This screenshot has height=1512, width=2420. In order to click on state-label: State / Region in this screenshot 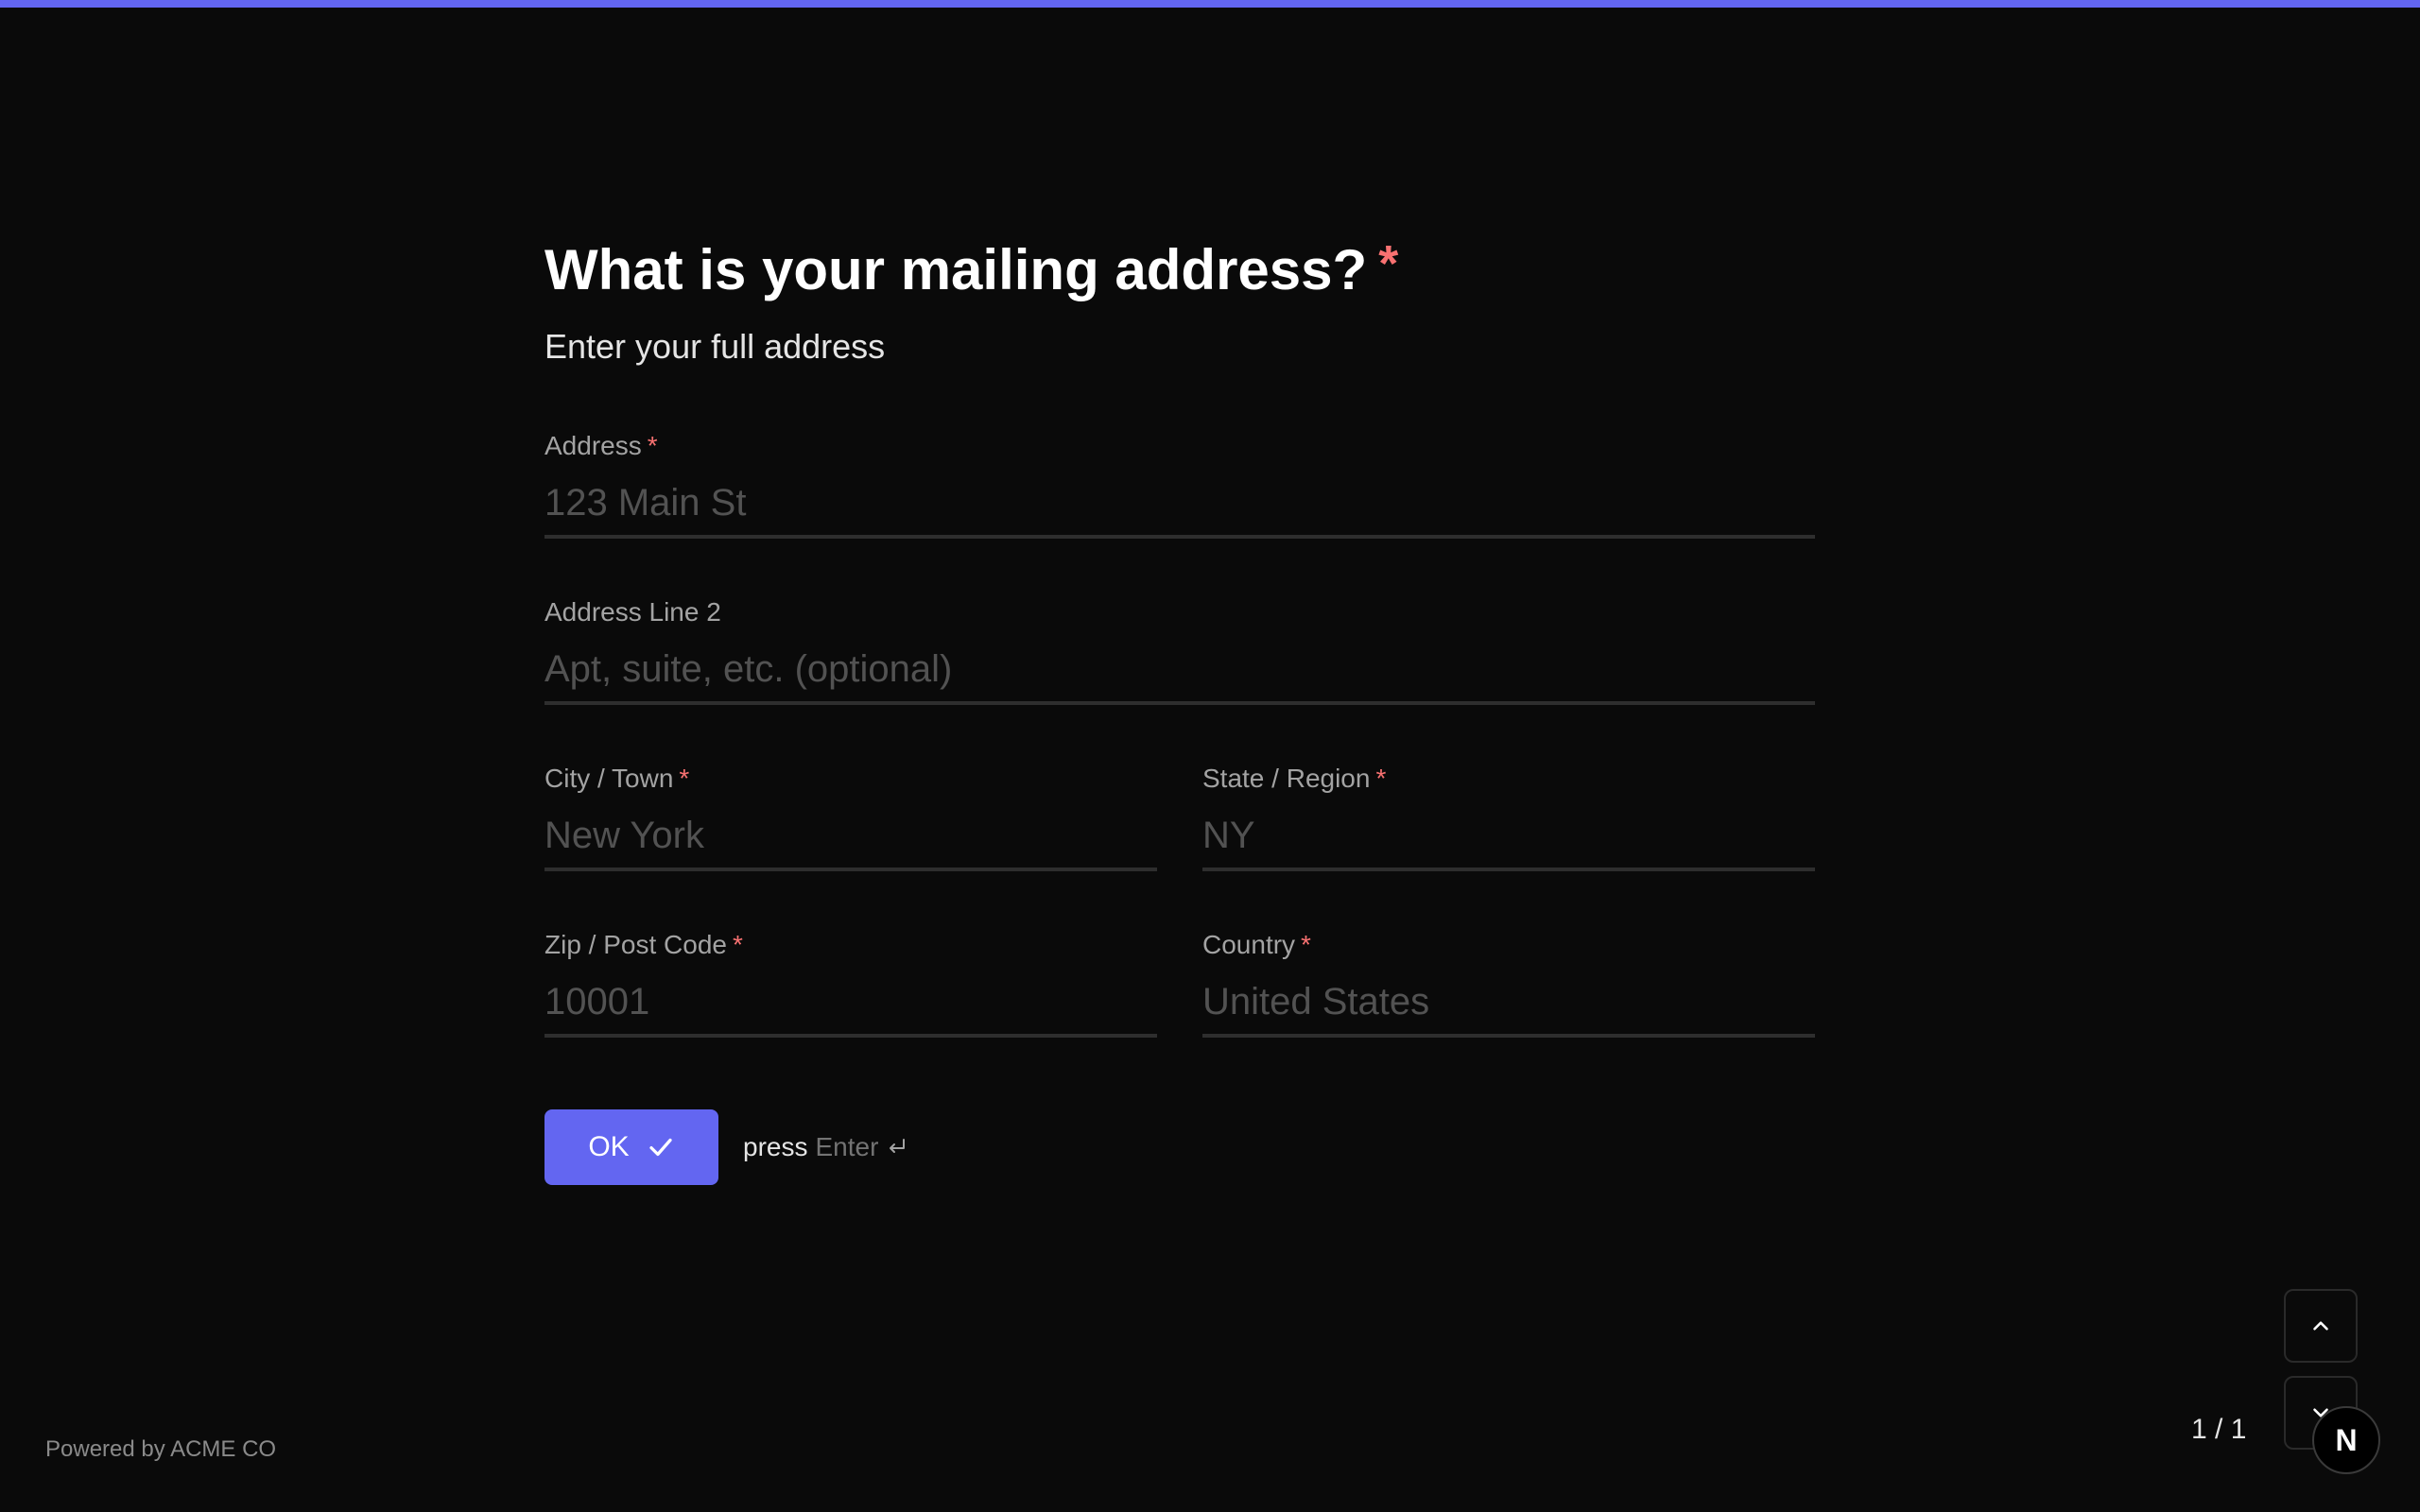, I will do `click(1286, 778)`.